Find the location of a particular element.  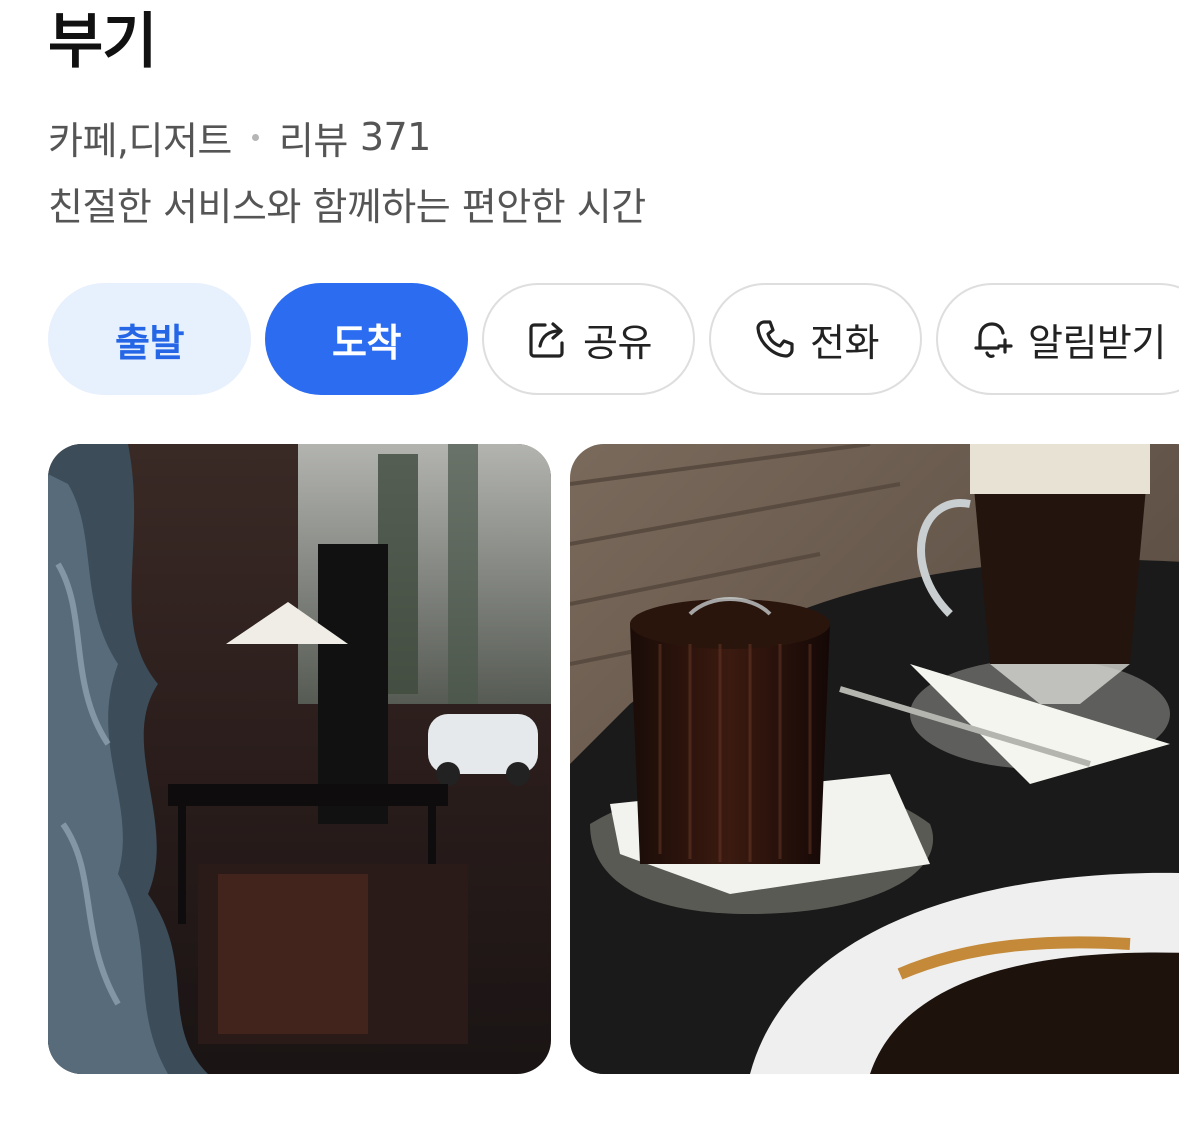

call-button: 전화 is located at coordinates (815, 339).